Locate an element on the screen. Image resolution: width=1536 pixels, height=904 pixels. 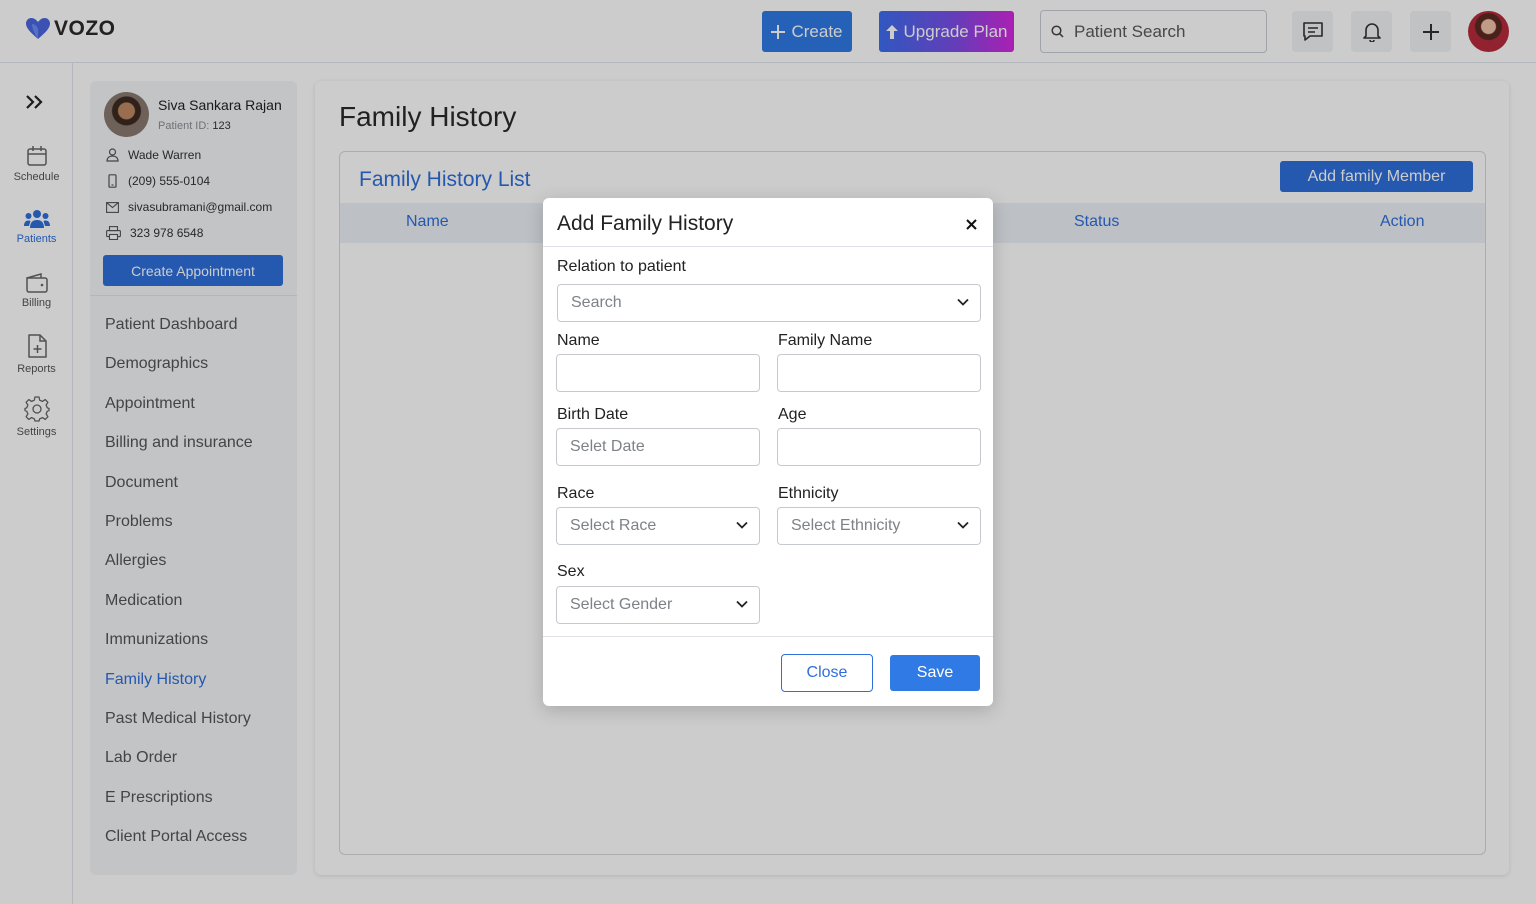
save-button: Save is located at coordinates (935, 673).